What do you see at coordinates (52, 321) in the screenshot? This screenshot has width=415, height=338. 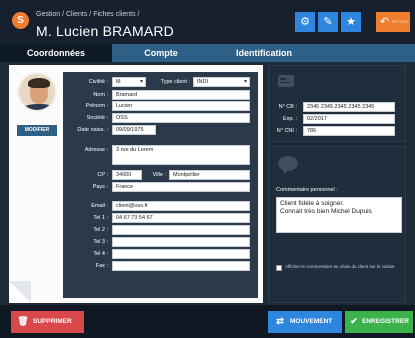 I see `delete-label: SUPPRIMER` at bounding box center [52, 321].